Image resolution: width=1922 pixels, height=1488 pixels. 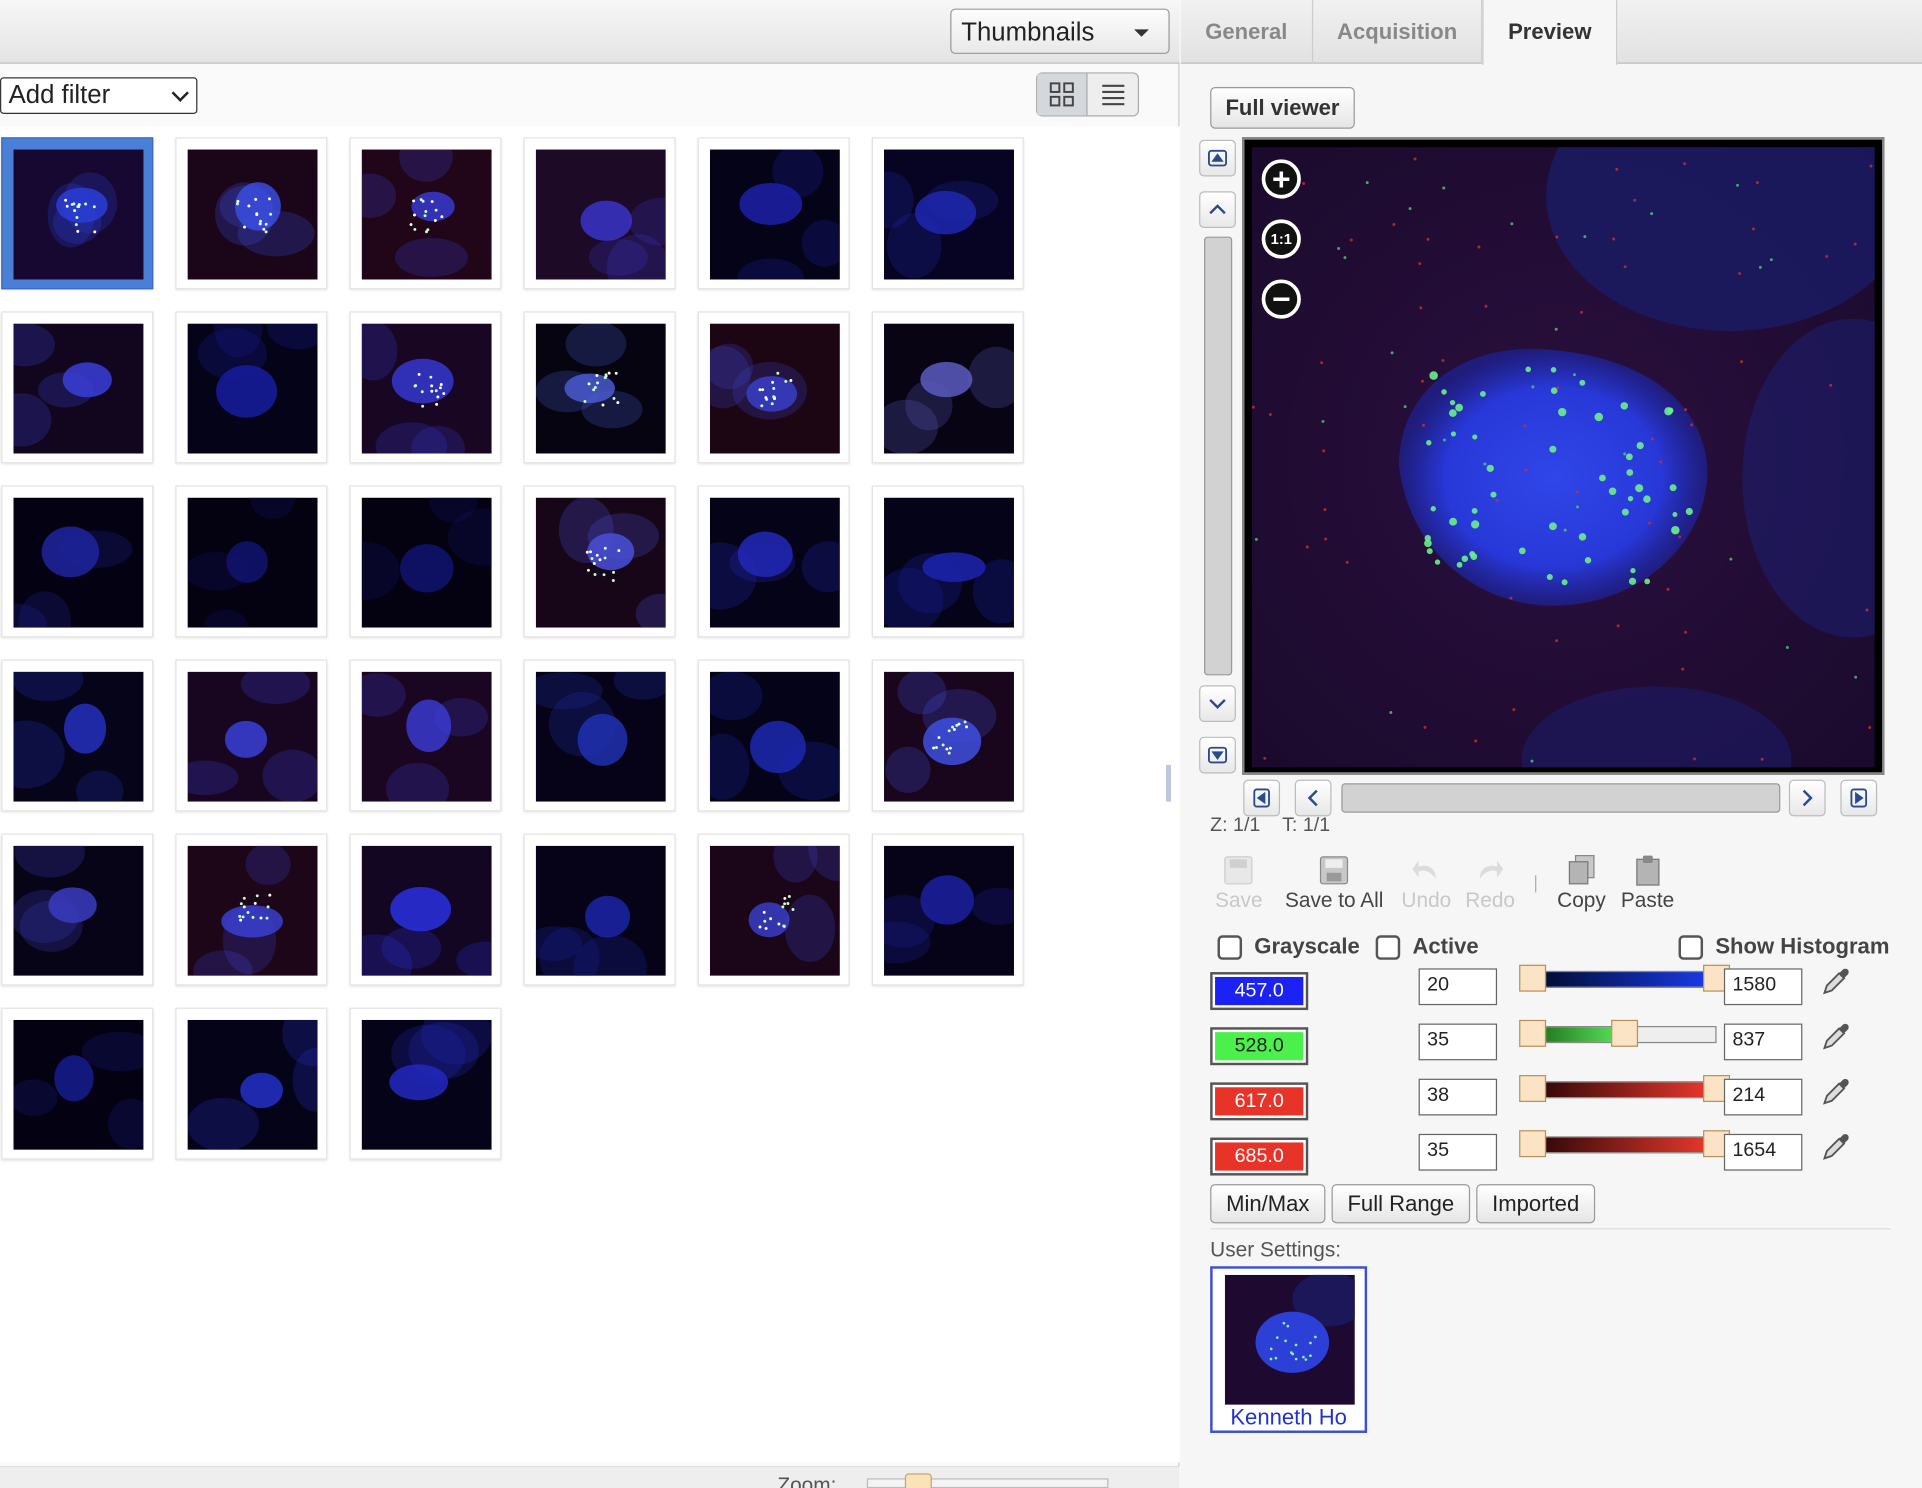 I want to click on full-range-button: Full Range, so click(x=1401, y=1204).